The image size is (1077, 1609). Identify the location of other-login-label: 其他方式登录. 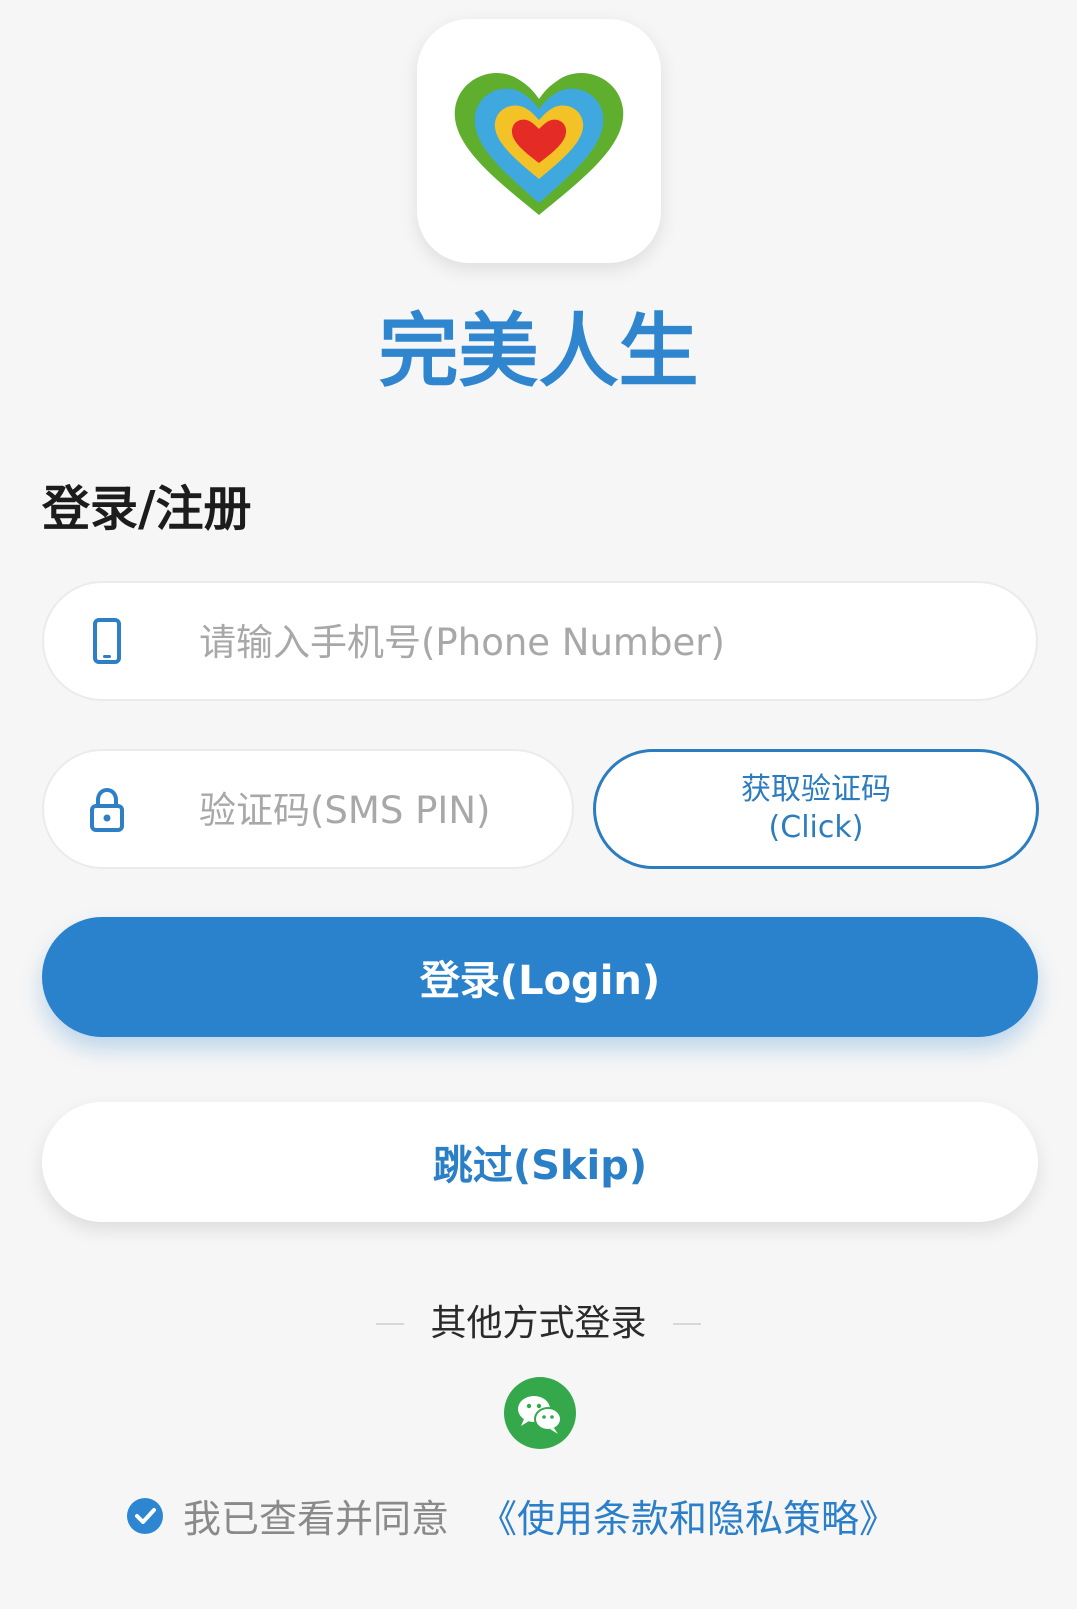
(538, 1323).